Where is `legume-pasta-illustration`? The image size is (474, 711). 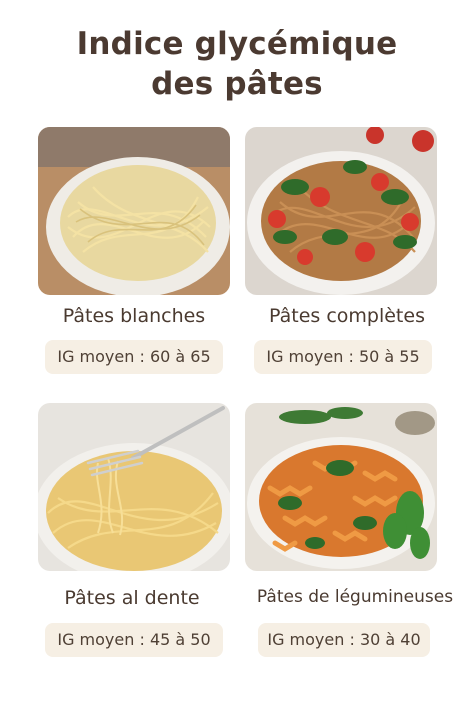
legume-pasta-illustration is located at coordinates (341, 487).